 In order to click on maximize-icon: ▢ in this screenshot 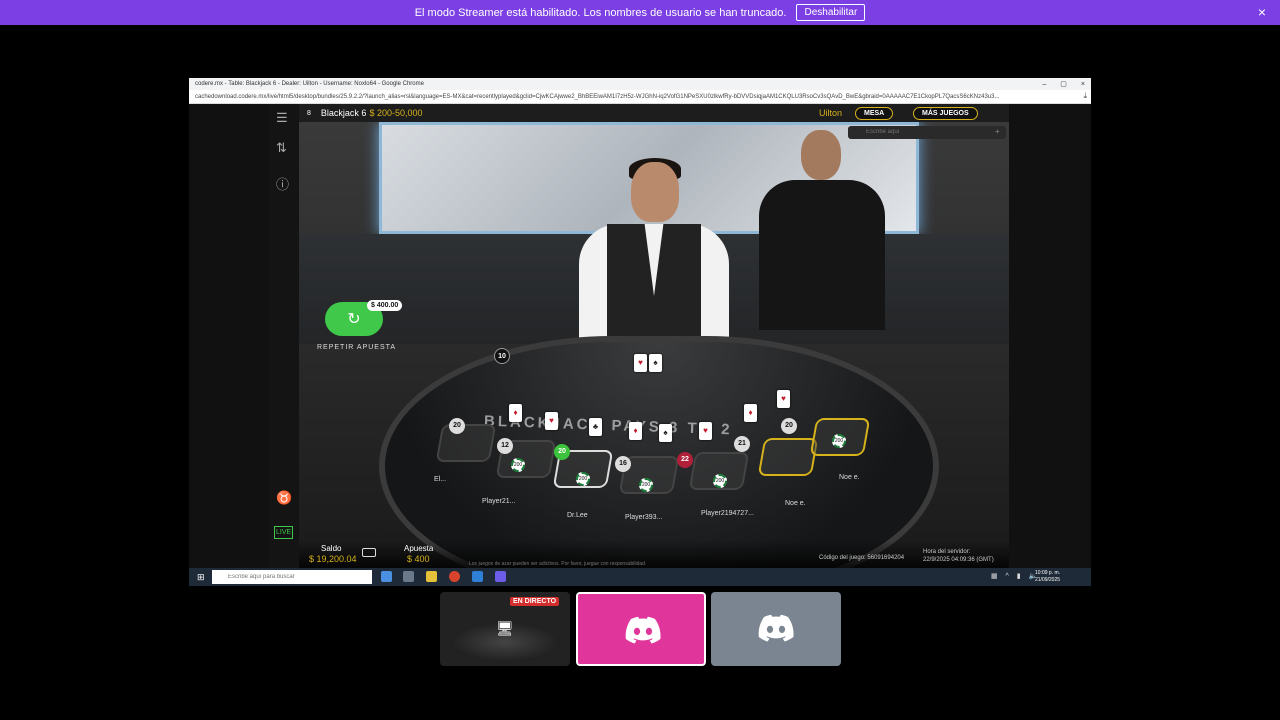, I will do `click(1063, 84)`.